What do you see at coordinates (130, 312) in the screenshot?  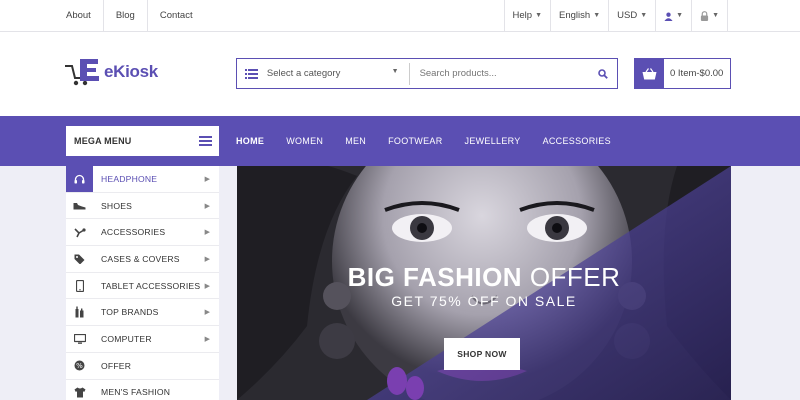 I see `sidebar-item-label: TOP BRANDS` at bounding box center [130, 312].